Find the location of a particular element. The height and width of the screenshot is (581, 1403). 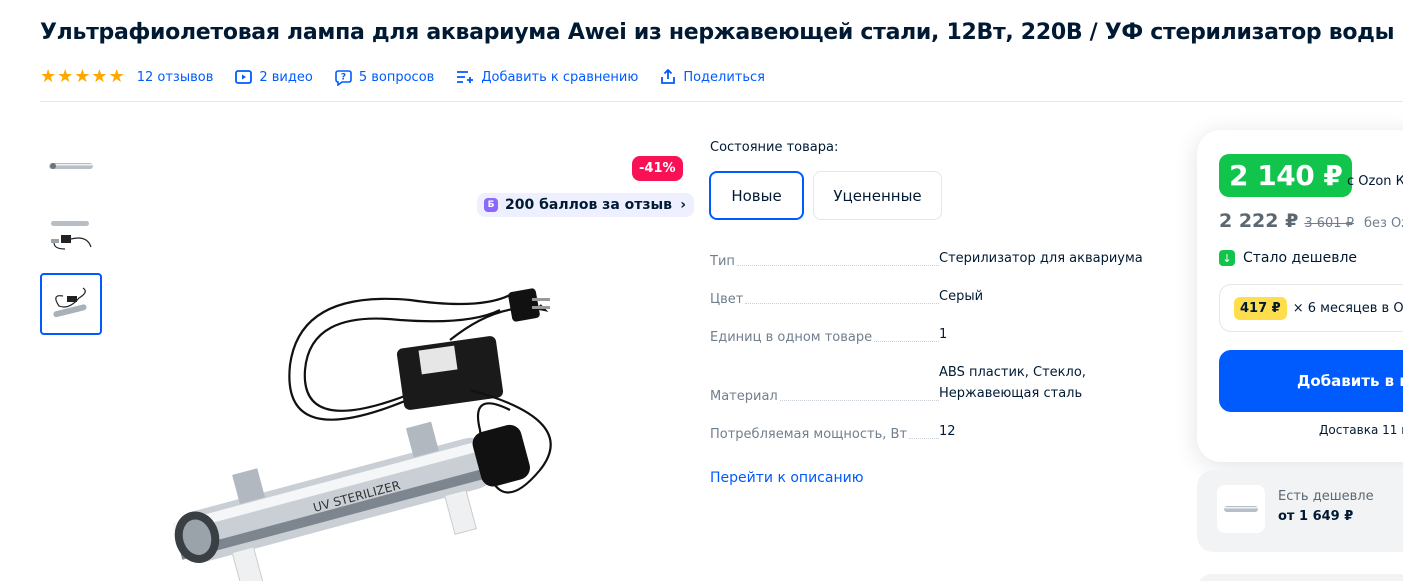

spec-key: Потребляемая мощность, Вт is located at coordinates (810, 434).